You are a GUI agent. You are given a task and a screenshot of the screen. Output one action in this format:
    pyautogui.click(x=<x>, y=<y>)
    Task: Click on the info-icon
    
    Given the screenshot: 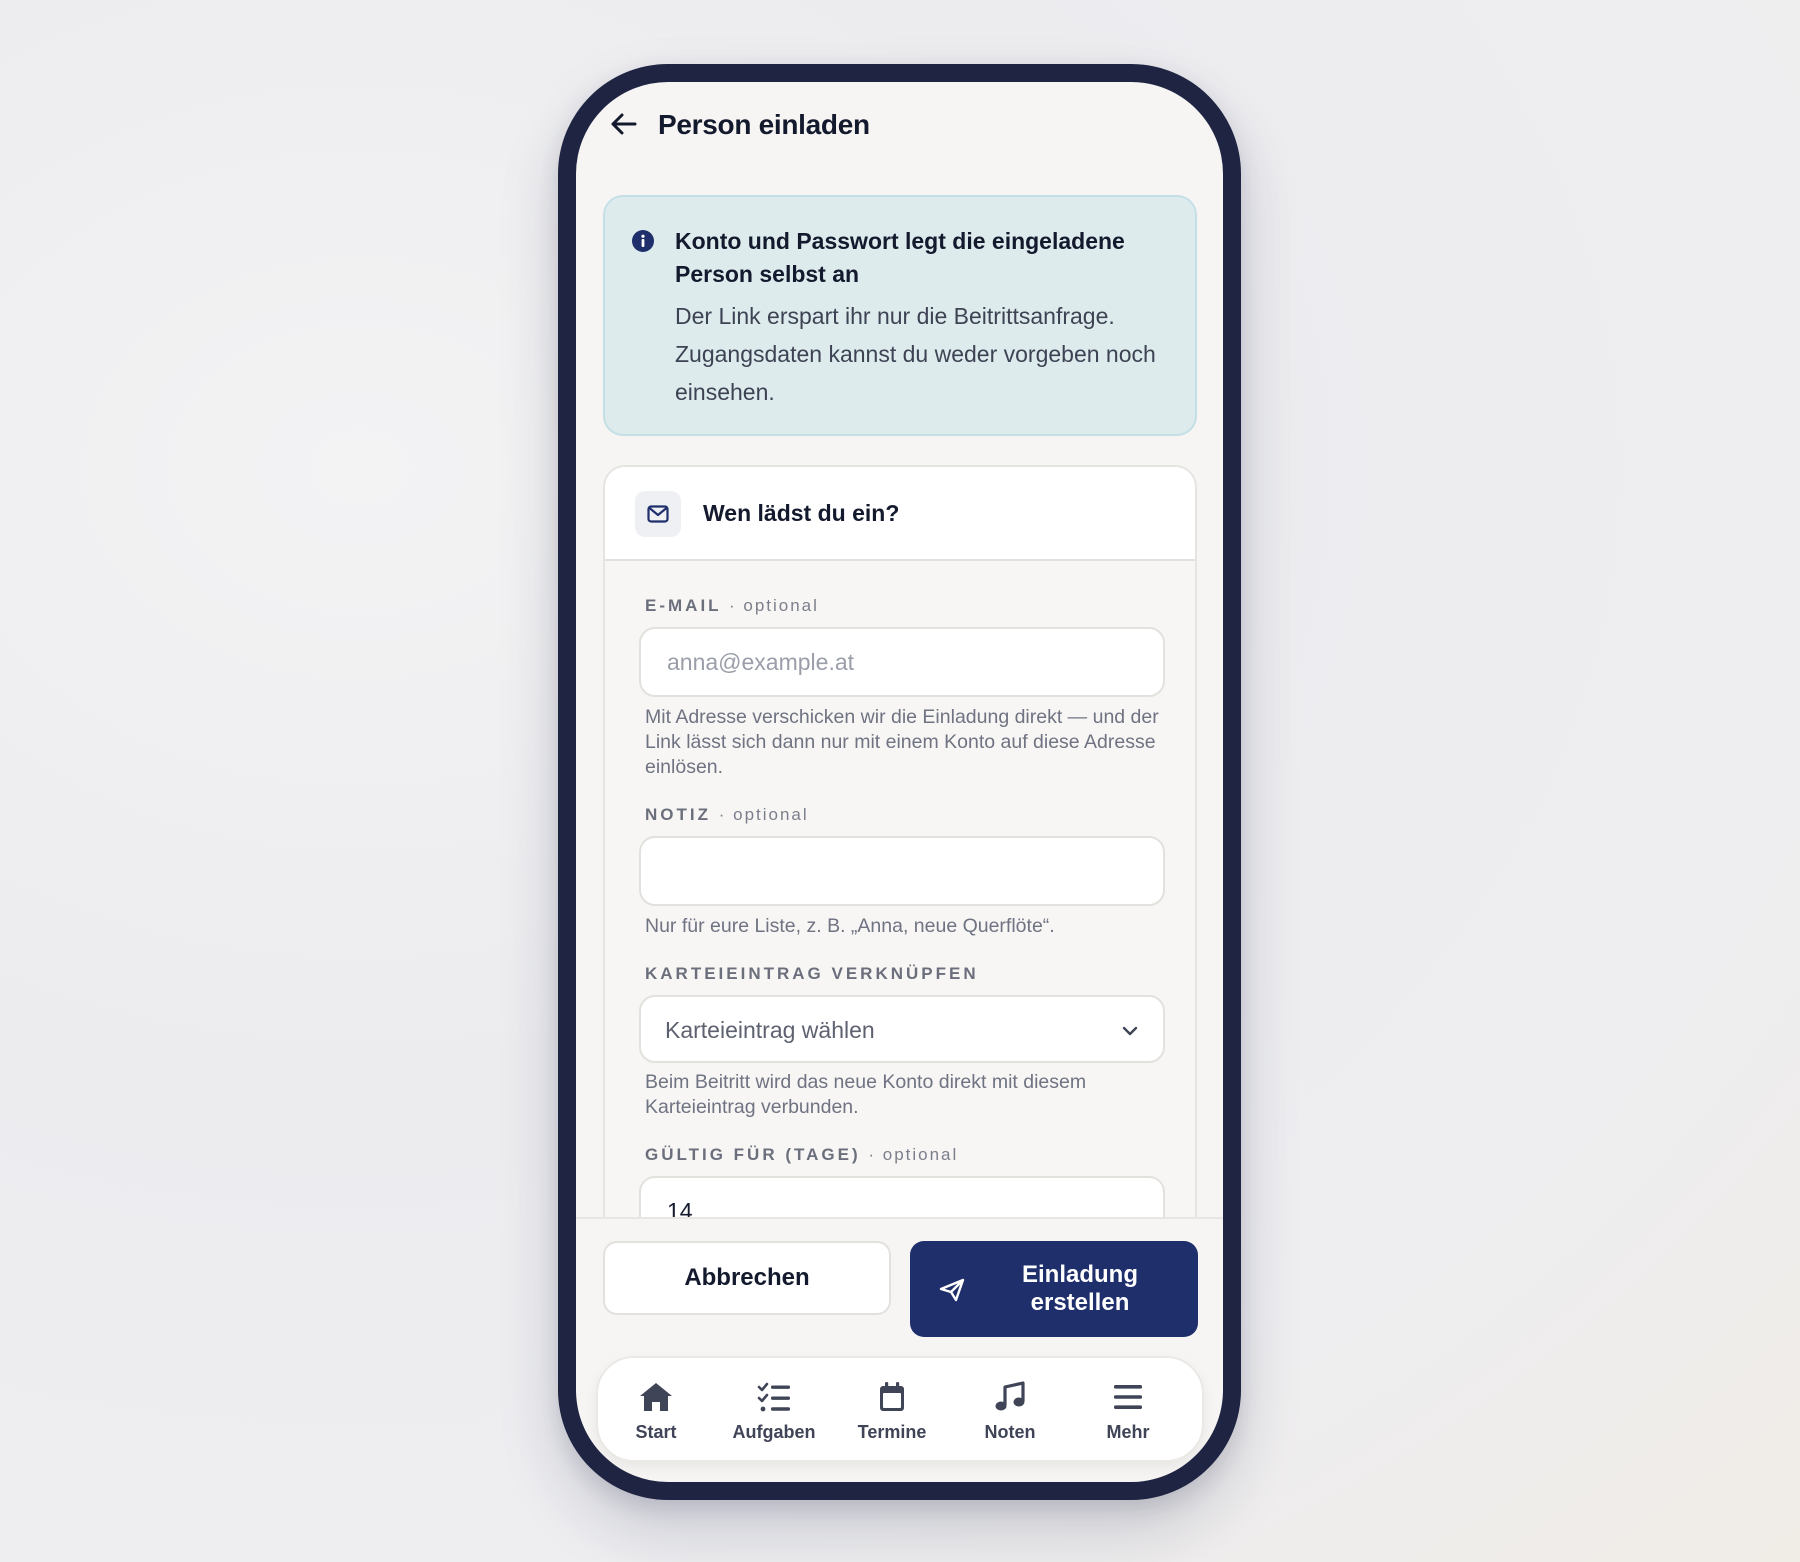 What is the action you would take?
    pyautogui.click(x=643, y=241)
    